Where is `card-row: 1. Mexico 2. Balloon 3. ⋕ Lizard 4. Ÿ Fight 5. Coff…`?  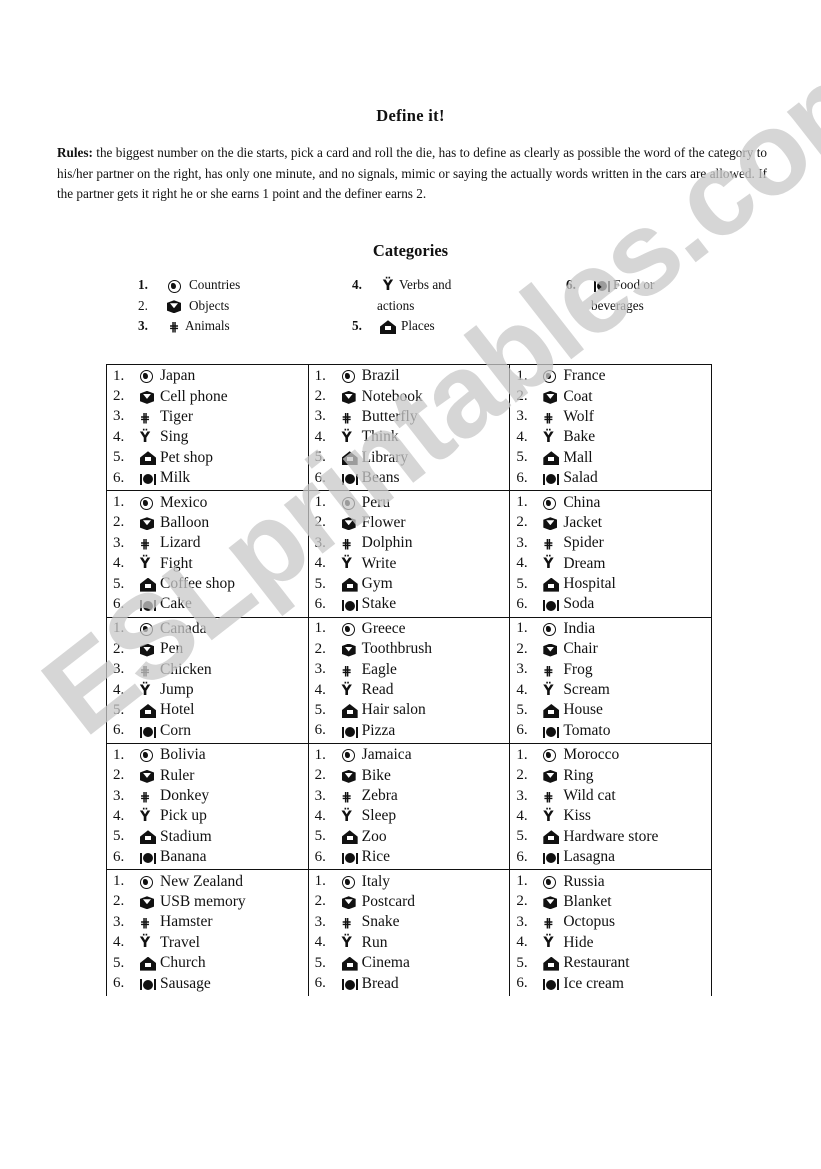 card-row: 1. Mexico 2. Balloon 3. ⋕ Lizard 4. Ÿ Fight 5. Coff… is located at coordinates (409, 554).